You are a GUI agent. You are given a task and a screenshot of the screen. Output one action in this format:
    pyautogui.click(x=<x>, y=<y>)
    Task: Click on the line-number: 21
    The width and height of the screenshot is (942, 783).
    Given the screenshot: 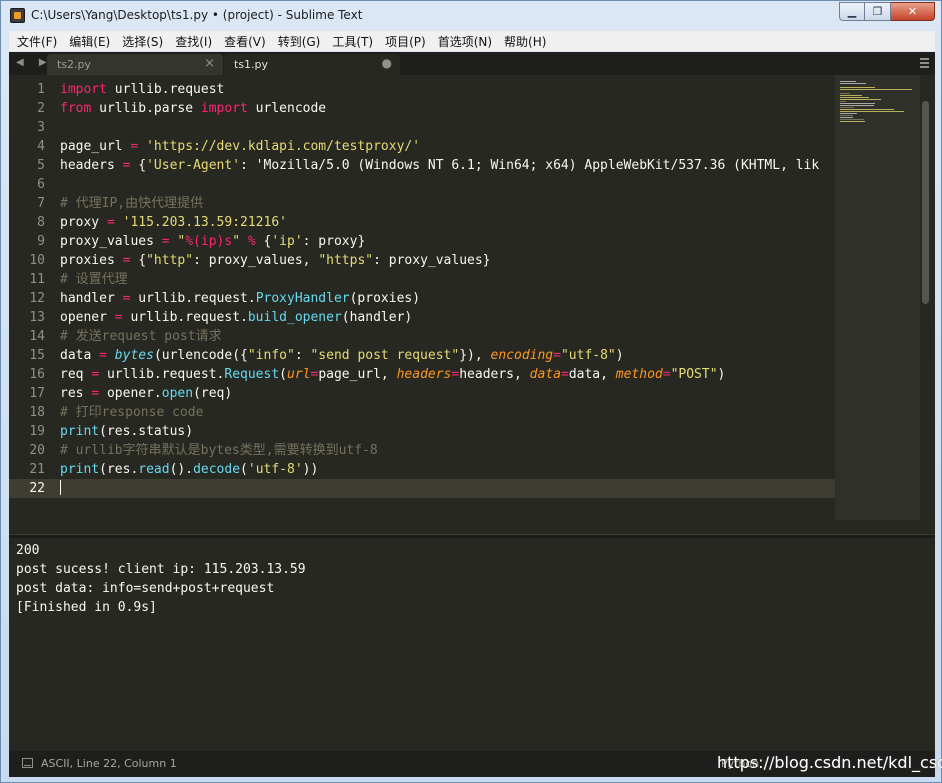 What is the action you would take?
    pyautogui.click(x=37, y=469)
    